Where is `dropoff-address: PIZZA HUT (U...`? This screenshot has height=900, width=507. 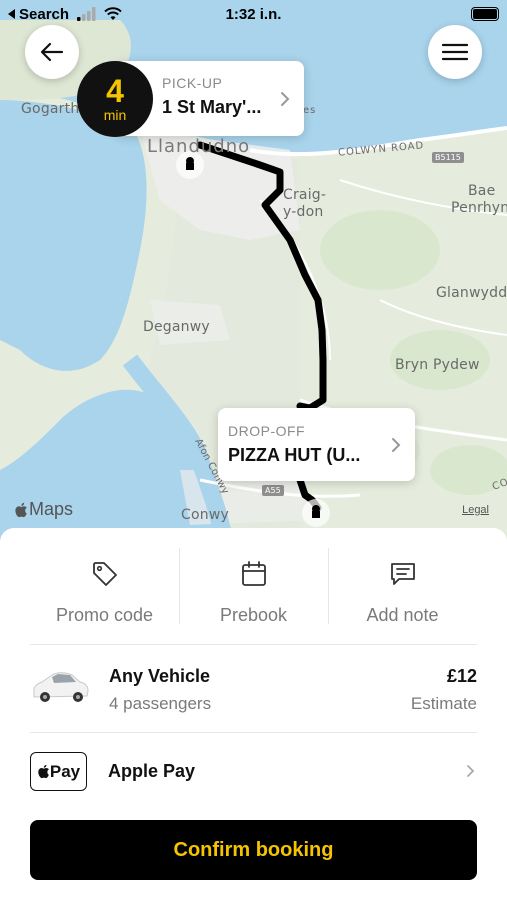 dropoff-address: PIZZA HUT (U... is located at coordinates (294, 455).